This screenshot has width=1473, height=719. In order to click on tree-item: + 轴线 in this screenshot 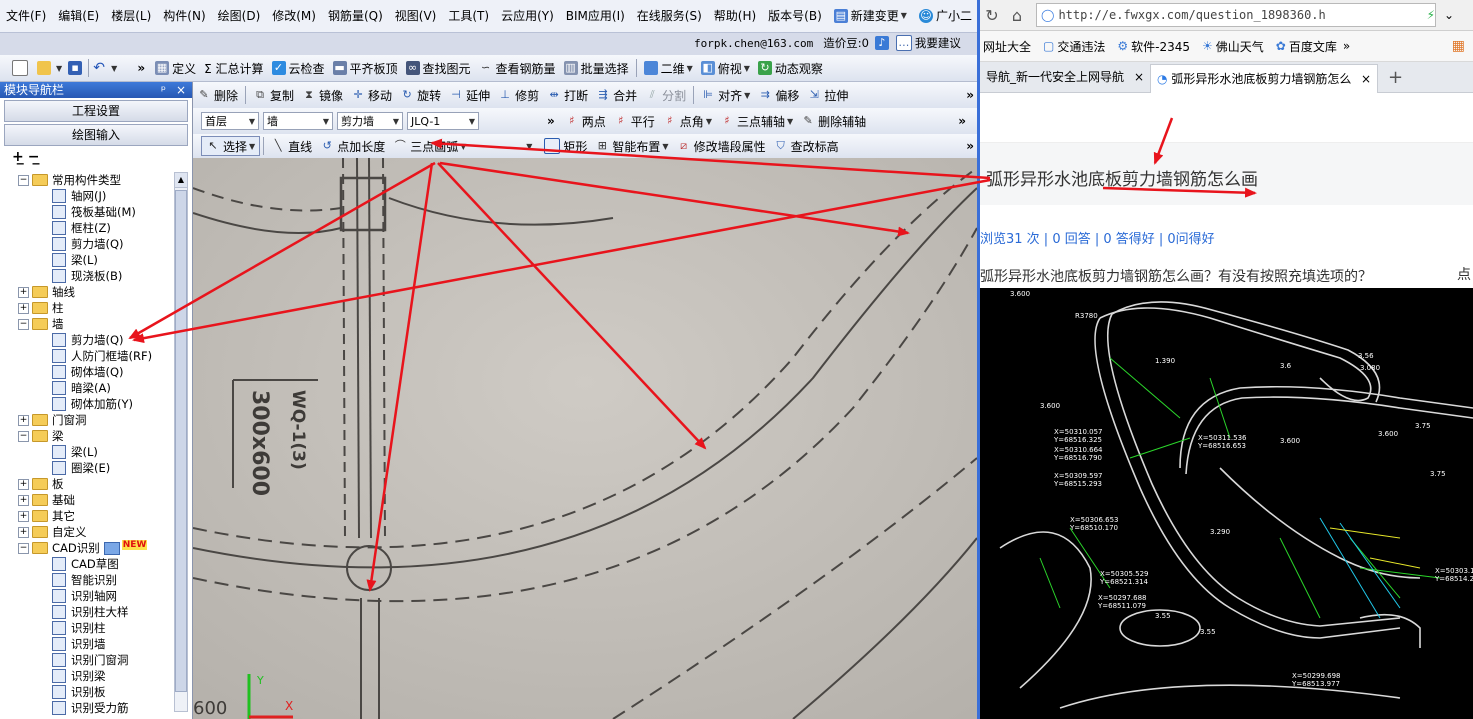, I will do `click(94, 292)`.